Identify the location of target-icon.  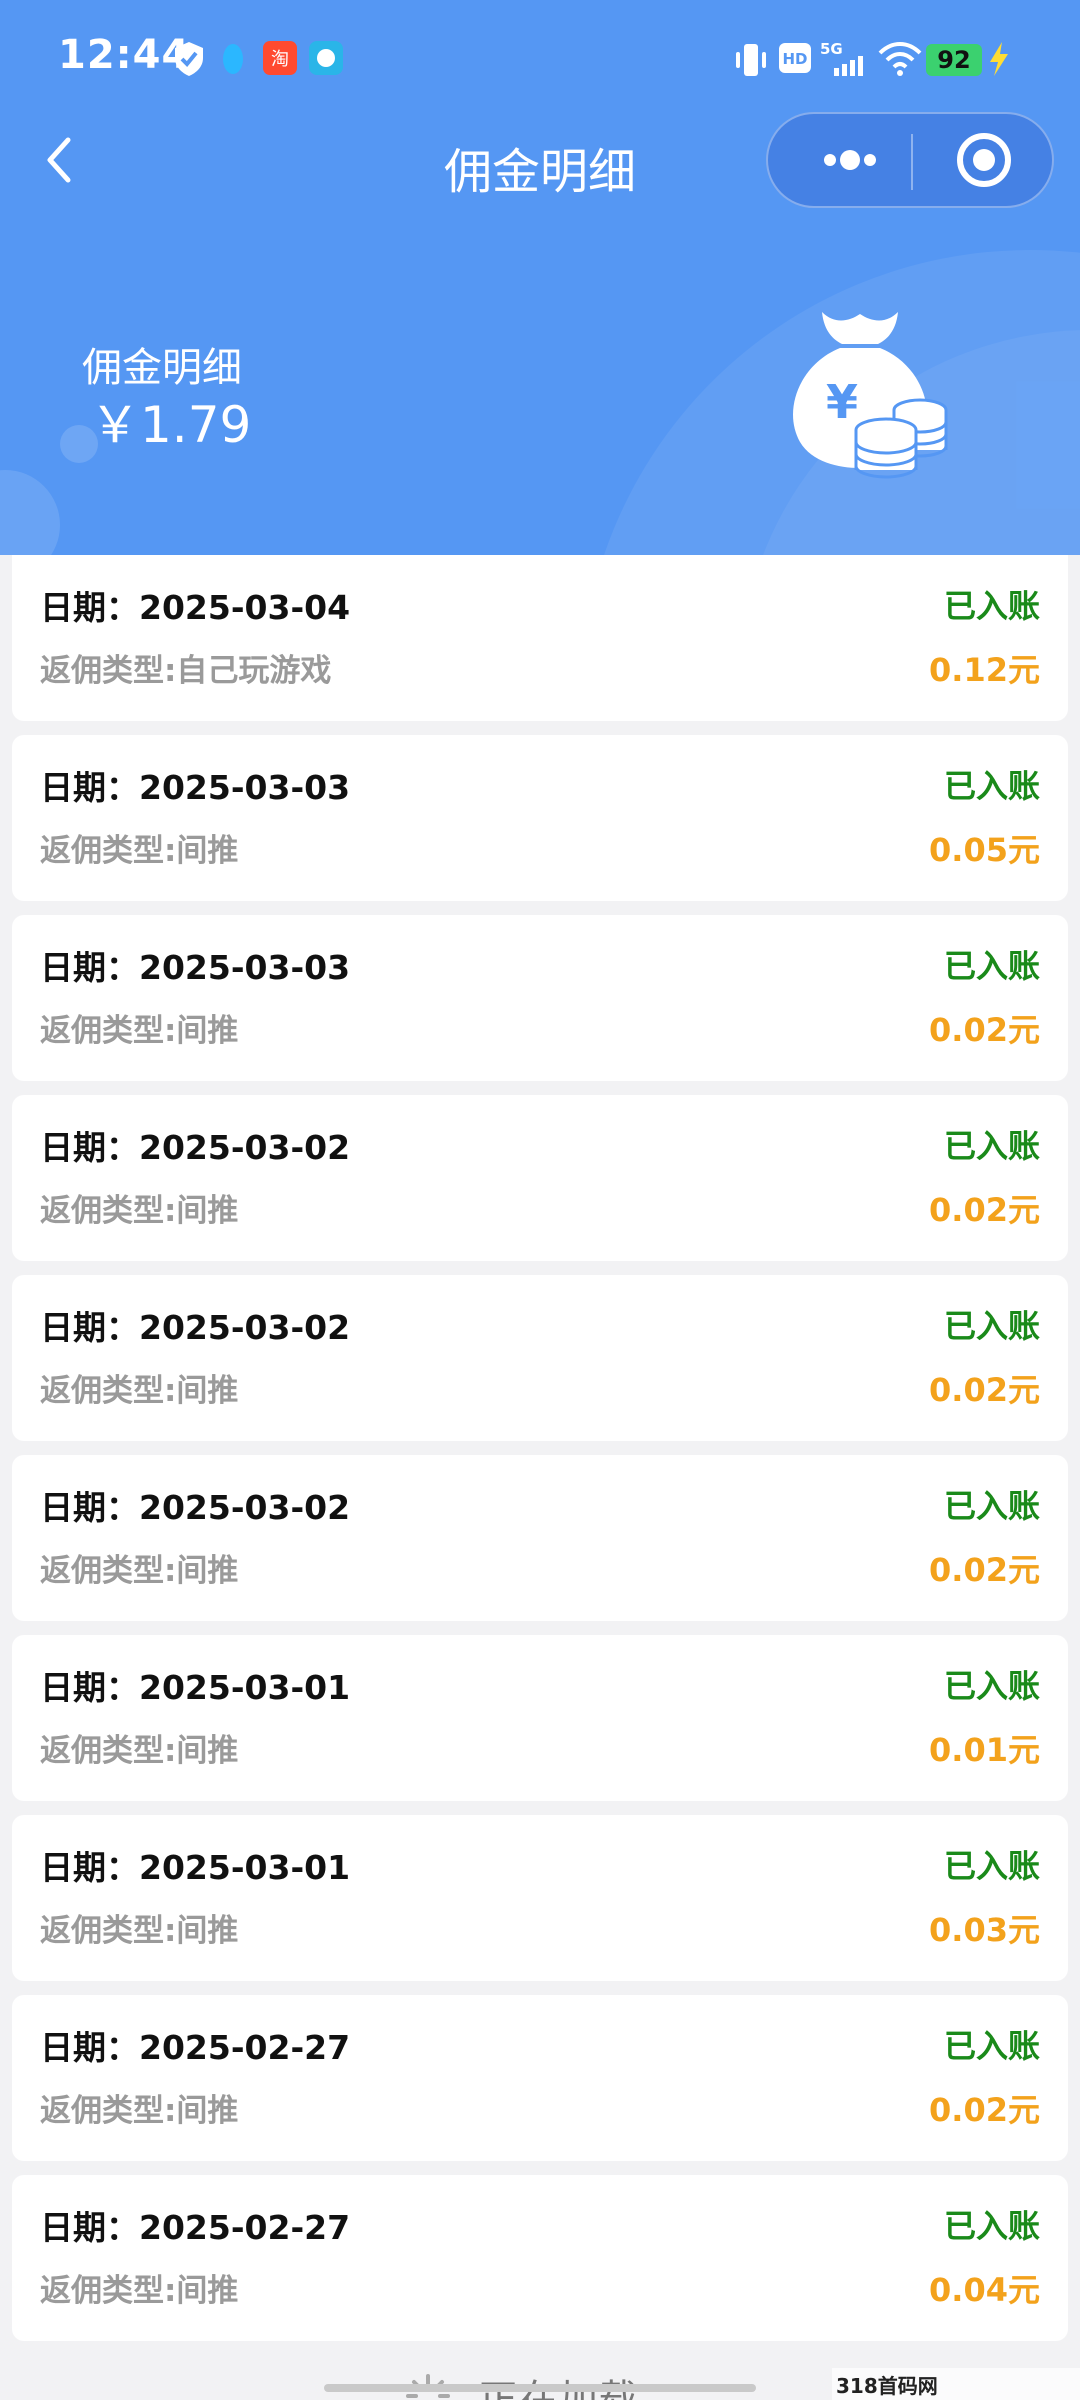
(984, 160).